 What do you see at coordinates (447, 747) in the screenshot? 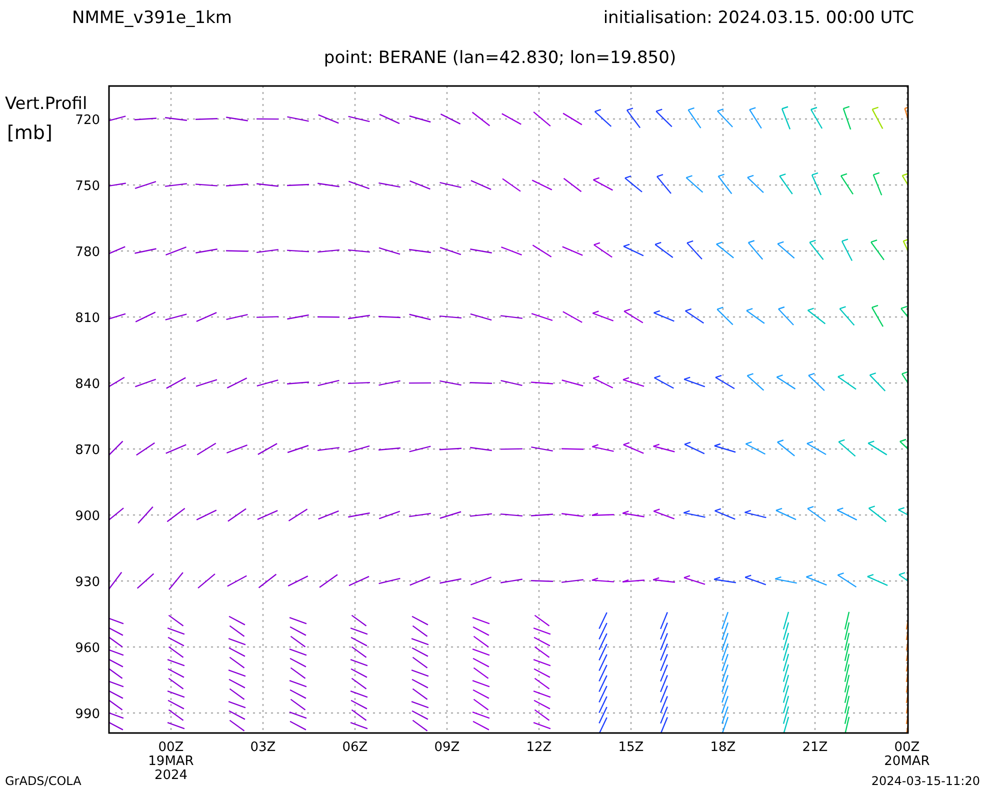
I see `x-tick-label: 09Z` at bounding box center [447, 747].